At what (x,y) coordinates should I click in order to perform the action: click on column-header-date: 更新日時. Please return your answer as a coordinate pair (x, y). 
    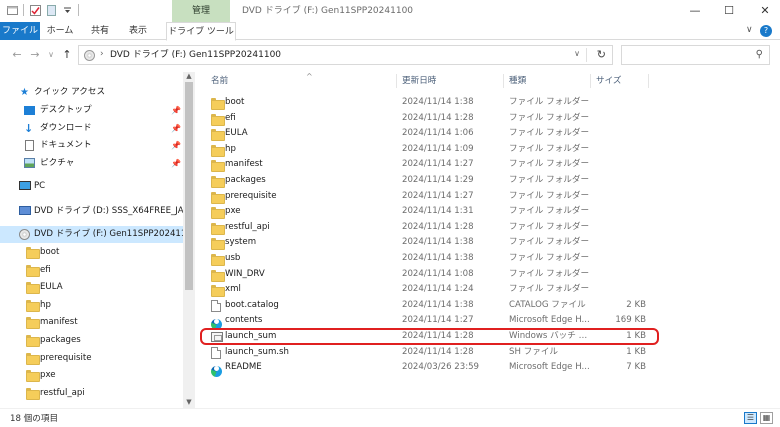
    Looking at the image, I should click on (419, 81).